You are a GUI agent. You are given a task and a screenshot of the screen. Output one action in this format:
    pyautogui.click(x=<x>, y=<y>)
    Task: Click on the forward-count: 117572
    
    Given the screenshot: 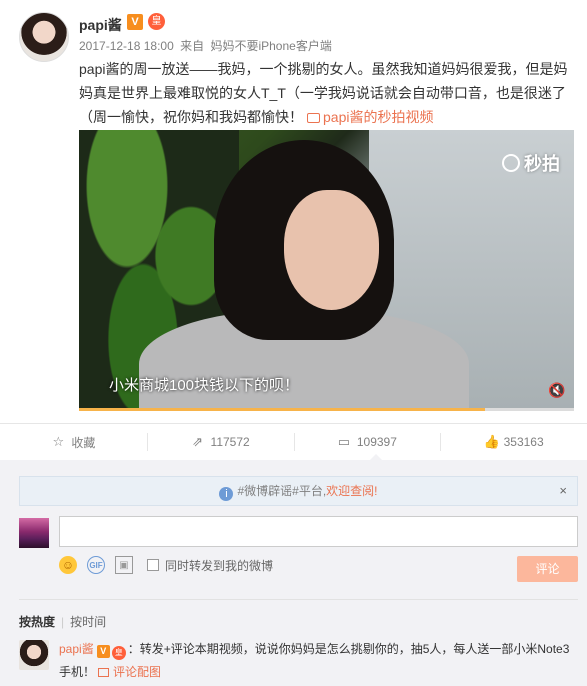 What is the action you would take?
    pyautogui.click(x=230, y=442)
    